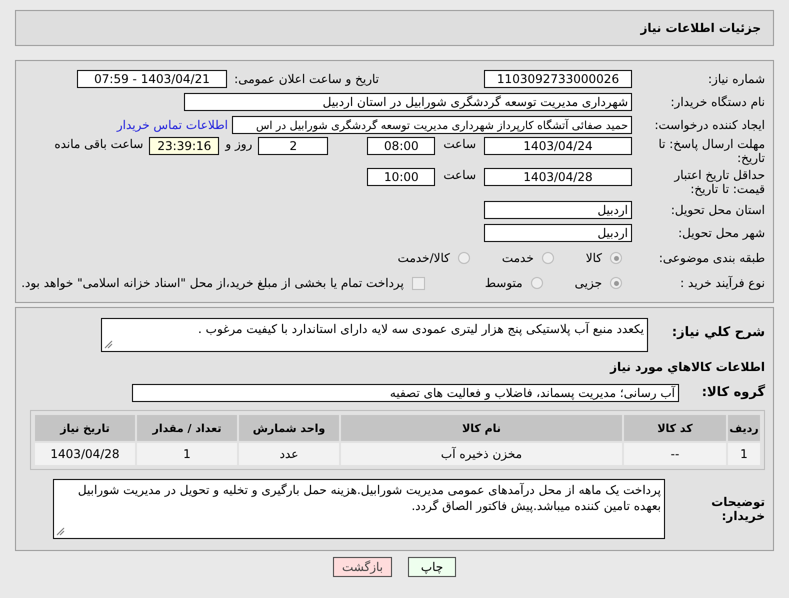 This screenshot has width=789, height=598. I want to click on table-cell: 1403/04/28, so click(85, 454).